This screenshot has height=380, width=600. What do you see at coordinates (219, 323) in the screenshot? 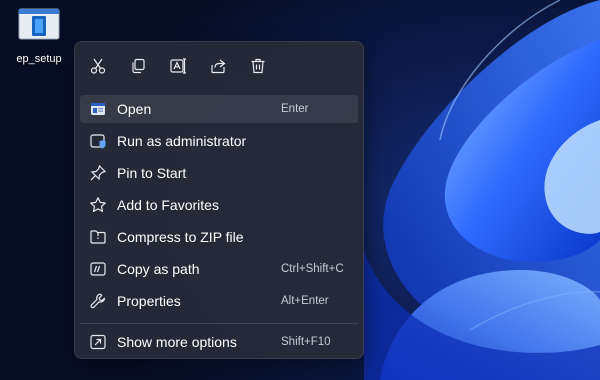
I see `menu-divider` at bounding box center [219, 323].